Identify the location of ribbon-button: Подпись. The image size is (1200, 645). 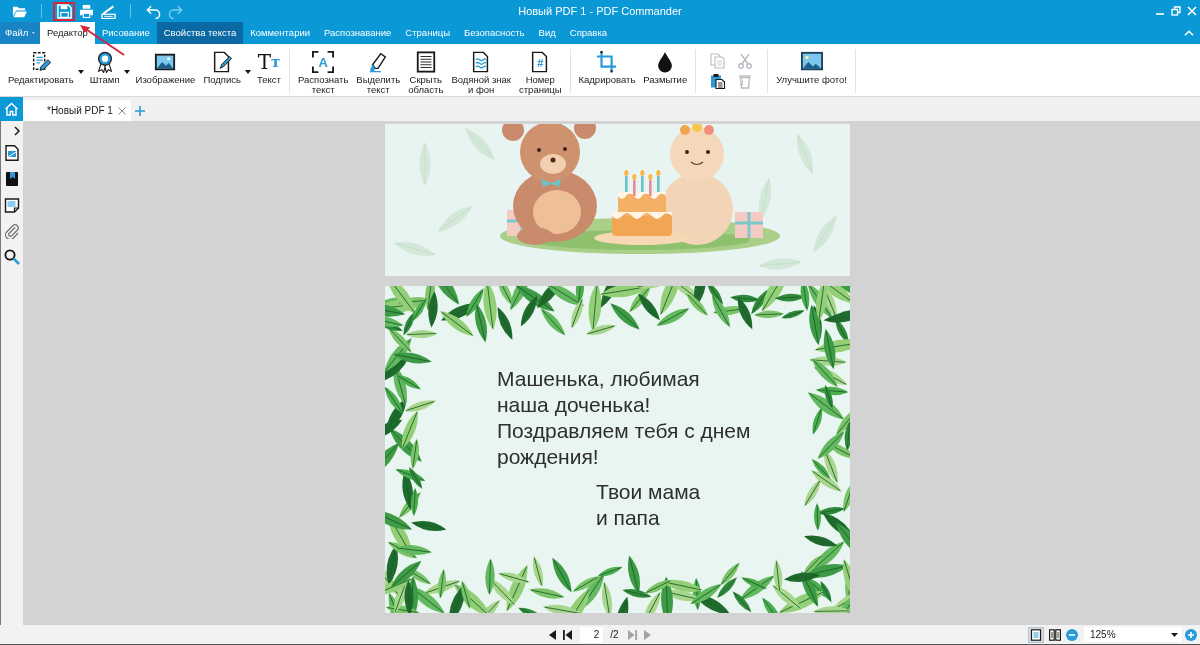
(226, 71).